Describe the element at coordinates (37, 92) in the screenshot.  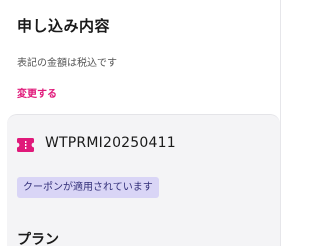
I see `change-link: 変更する` at that location.